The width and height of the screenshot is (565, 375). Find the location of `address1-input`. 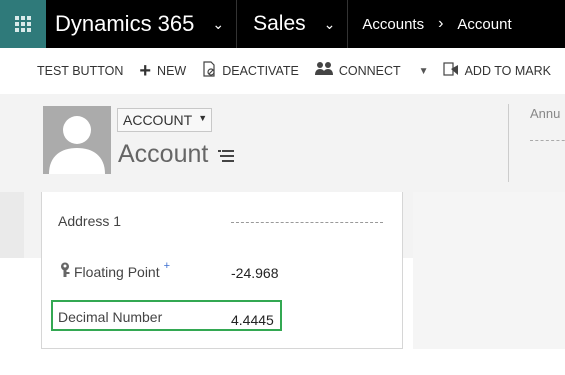

address1-input is located at coordinates (307, 227).